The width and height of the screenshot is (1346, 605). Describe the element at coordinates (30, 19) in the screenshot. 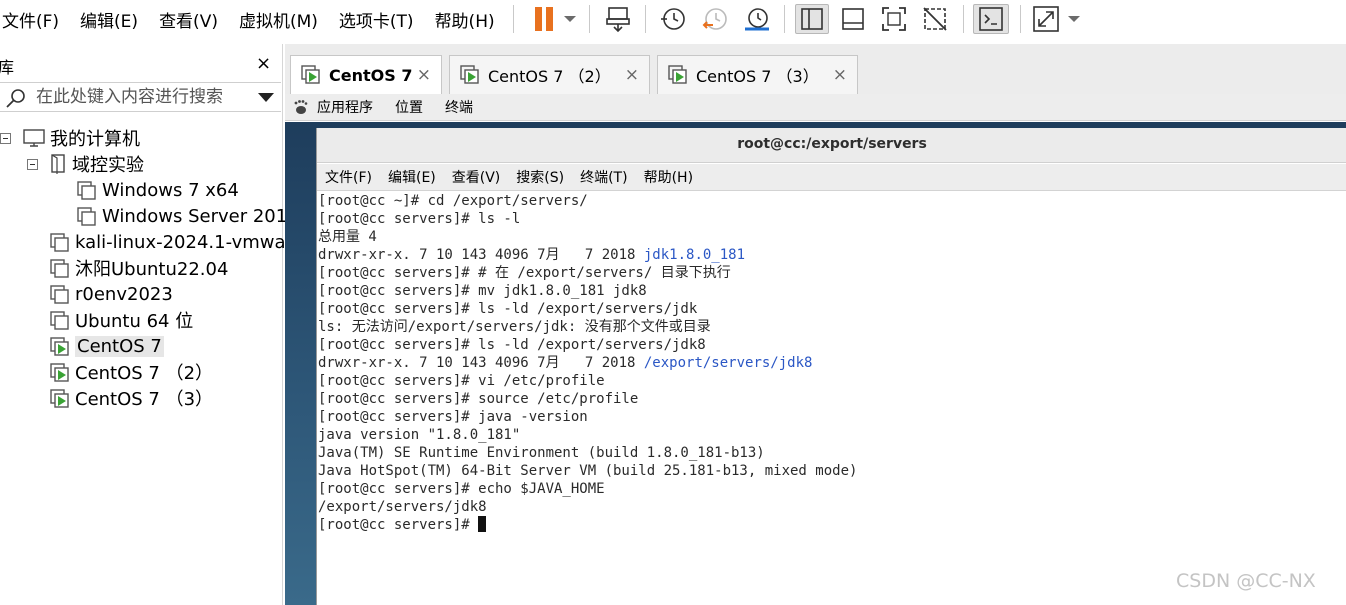

I see `menu-file: 文件(F)` at that location.